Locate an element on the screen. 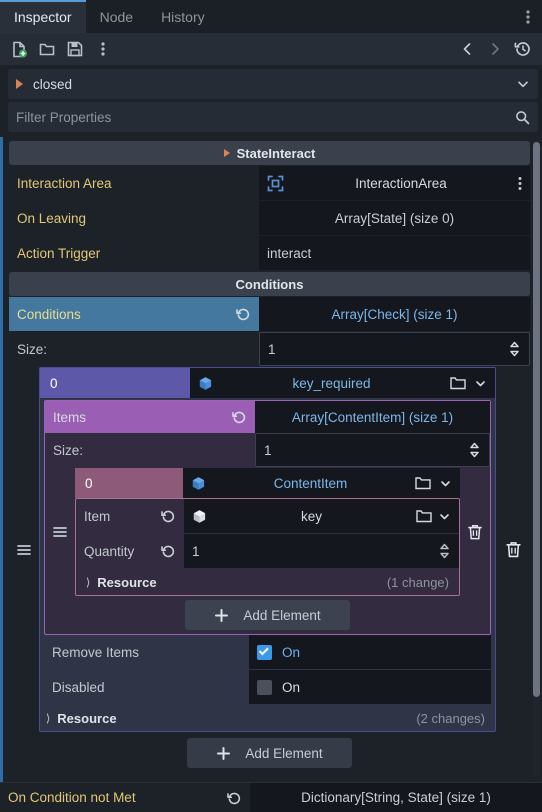  new-resource-icon is located at coordinates (19, 49).